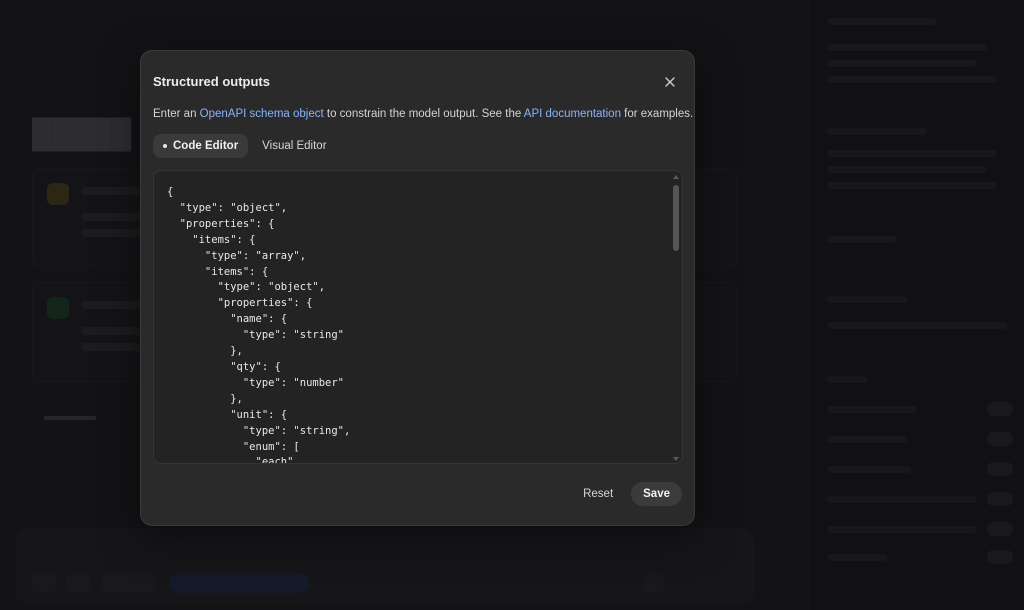  I want to click on dialog-footer: Reset Save, so click(626, 494).